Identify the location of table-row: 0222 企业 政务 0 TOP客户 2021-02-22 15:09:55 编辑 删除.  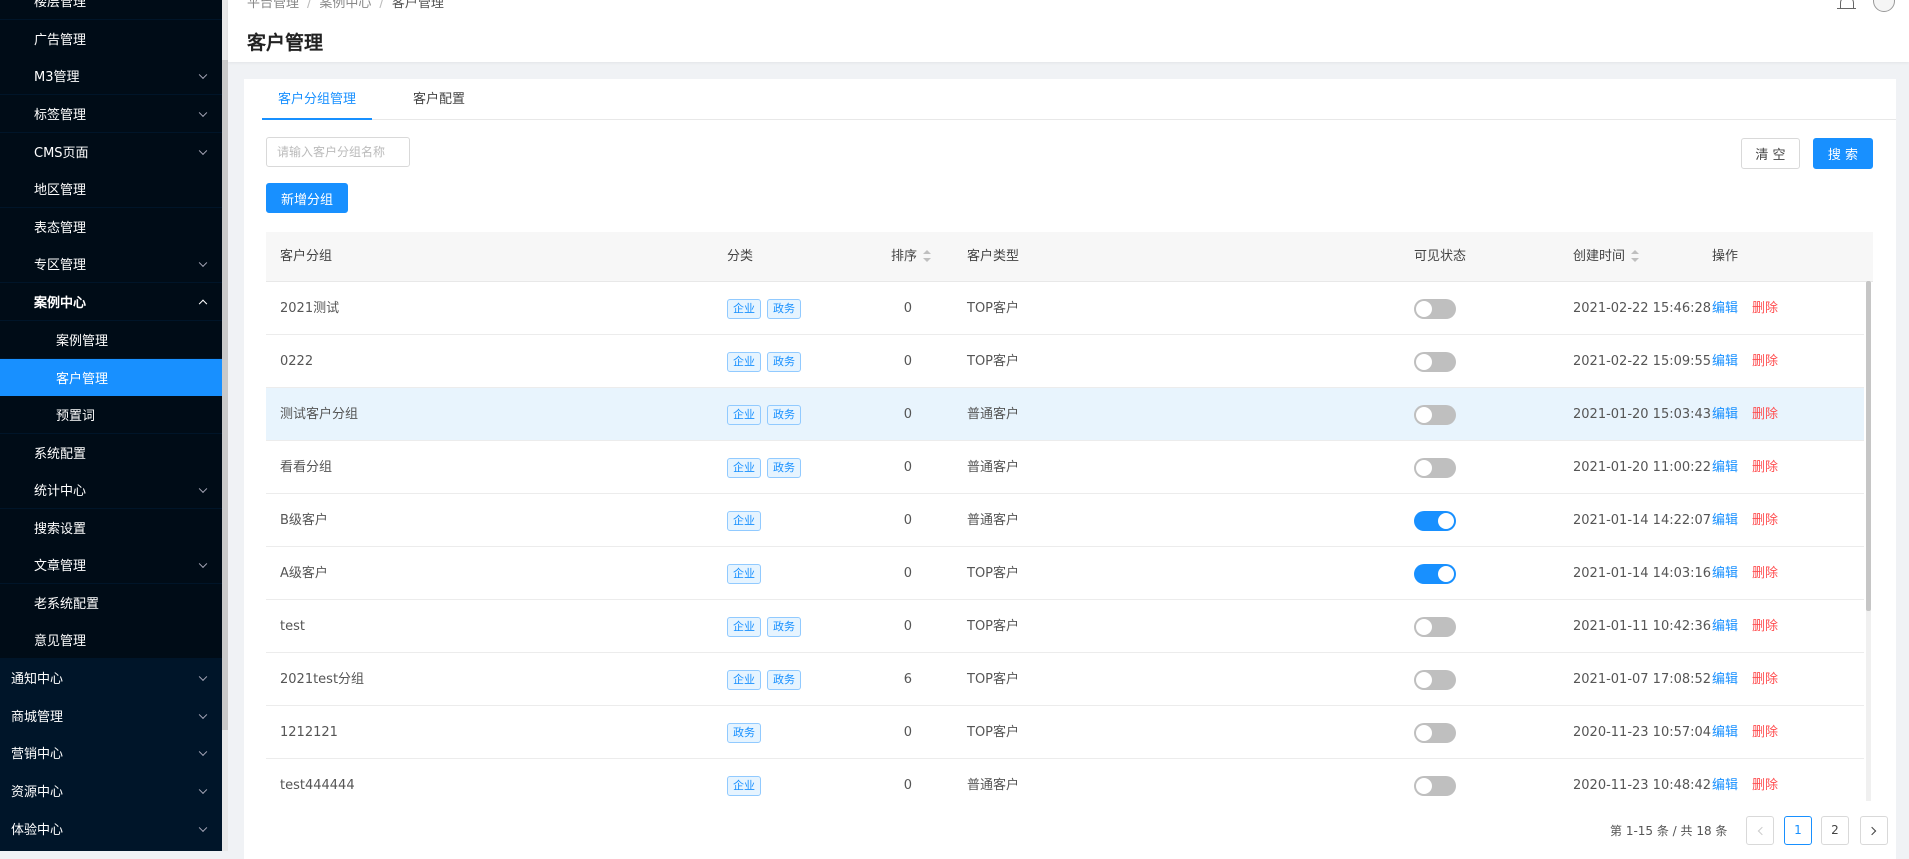
(1065, 361).